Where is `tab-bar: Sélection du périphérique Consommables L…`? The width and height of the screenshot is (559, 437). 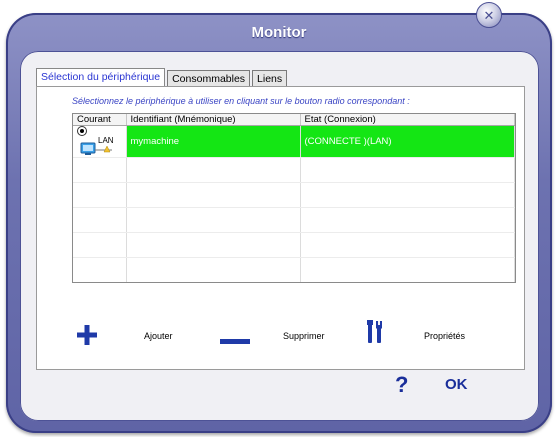
tab-bar: Sélection du périphérique Consommables L… is located at coordinates (162, 77).